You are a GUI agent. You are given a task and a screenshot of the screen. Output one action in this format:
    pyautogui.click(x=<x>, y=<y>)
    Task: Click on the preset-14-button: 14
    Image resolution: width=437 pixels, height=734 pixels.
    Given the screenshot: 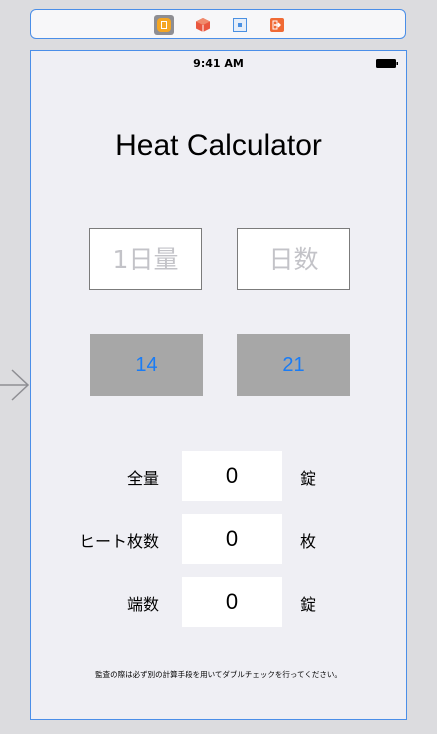 What is the action you would take?
    pyautogui.click(x=146, y=365)
    